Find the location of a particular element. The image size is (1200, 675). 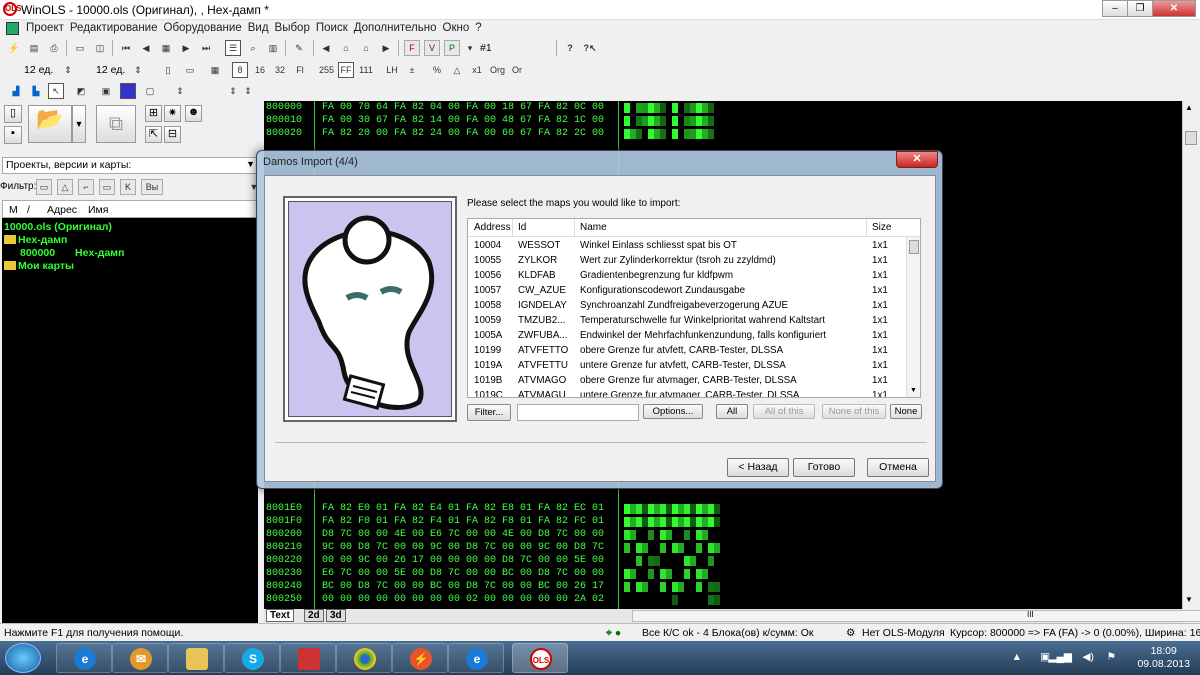

menu-view: Вид is located at coordinates (261, 28).